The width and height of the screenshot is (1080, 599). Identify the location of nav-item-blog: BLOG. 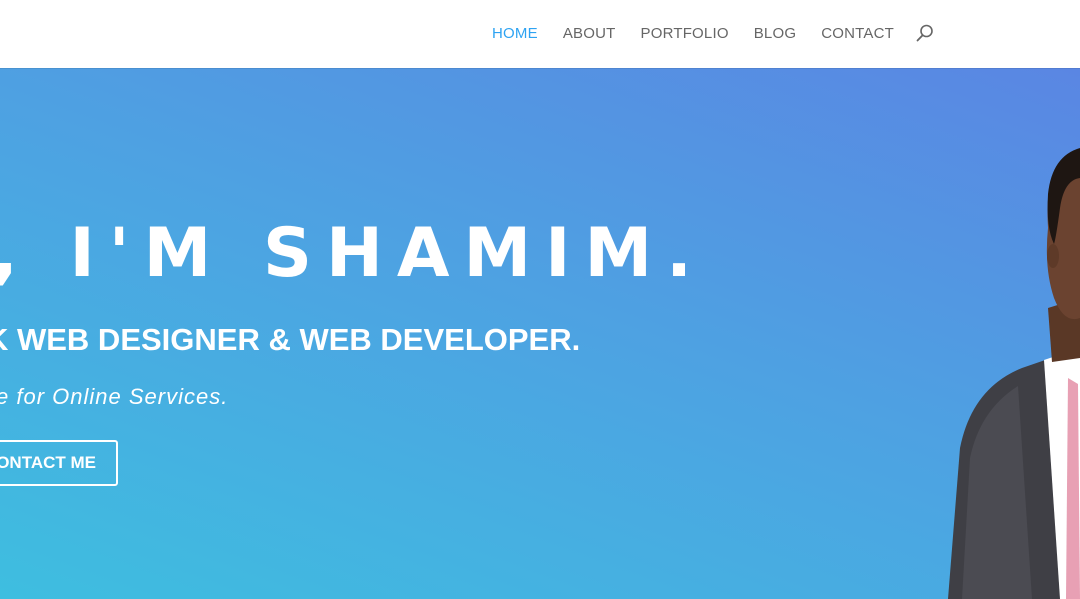
(775, 33).